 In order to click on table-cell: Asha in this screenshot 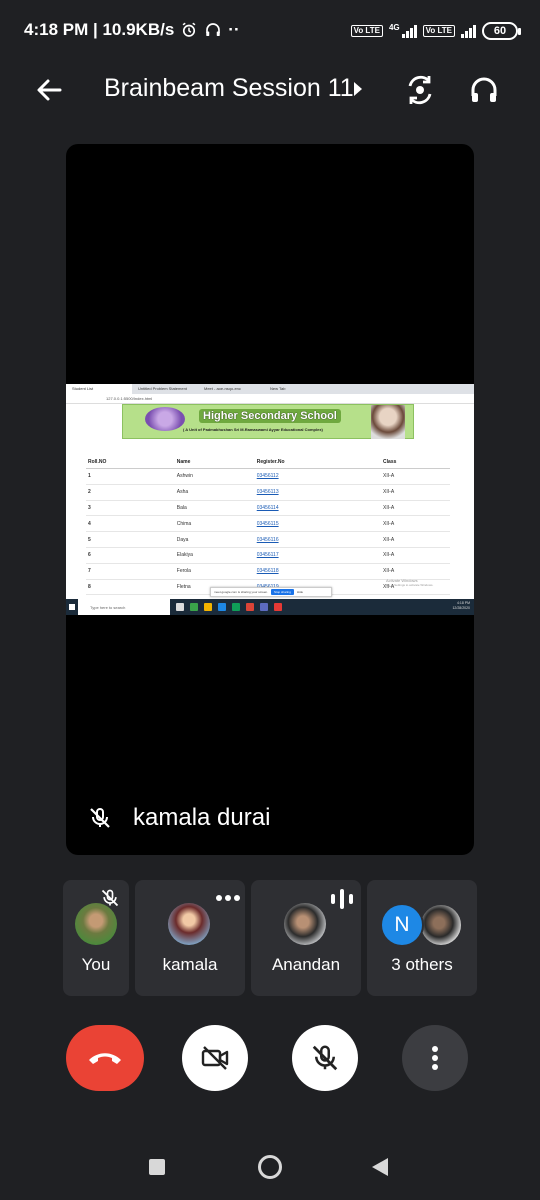, I will do `click(214, 492)`.